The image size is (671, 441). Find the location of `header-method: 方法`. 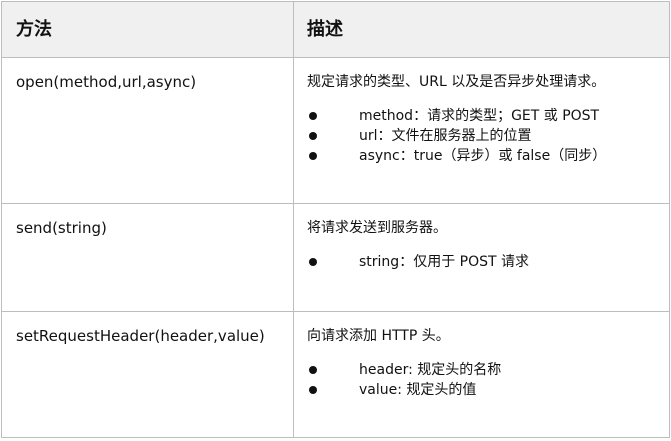

header-method: 方法 is located at coordinates (34, 29).